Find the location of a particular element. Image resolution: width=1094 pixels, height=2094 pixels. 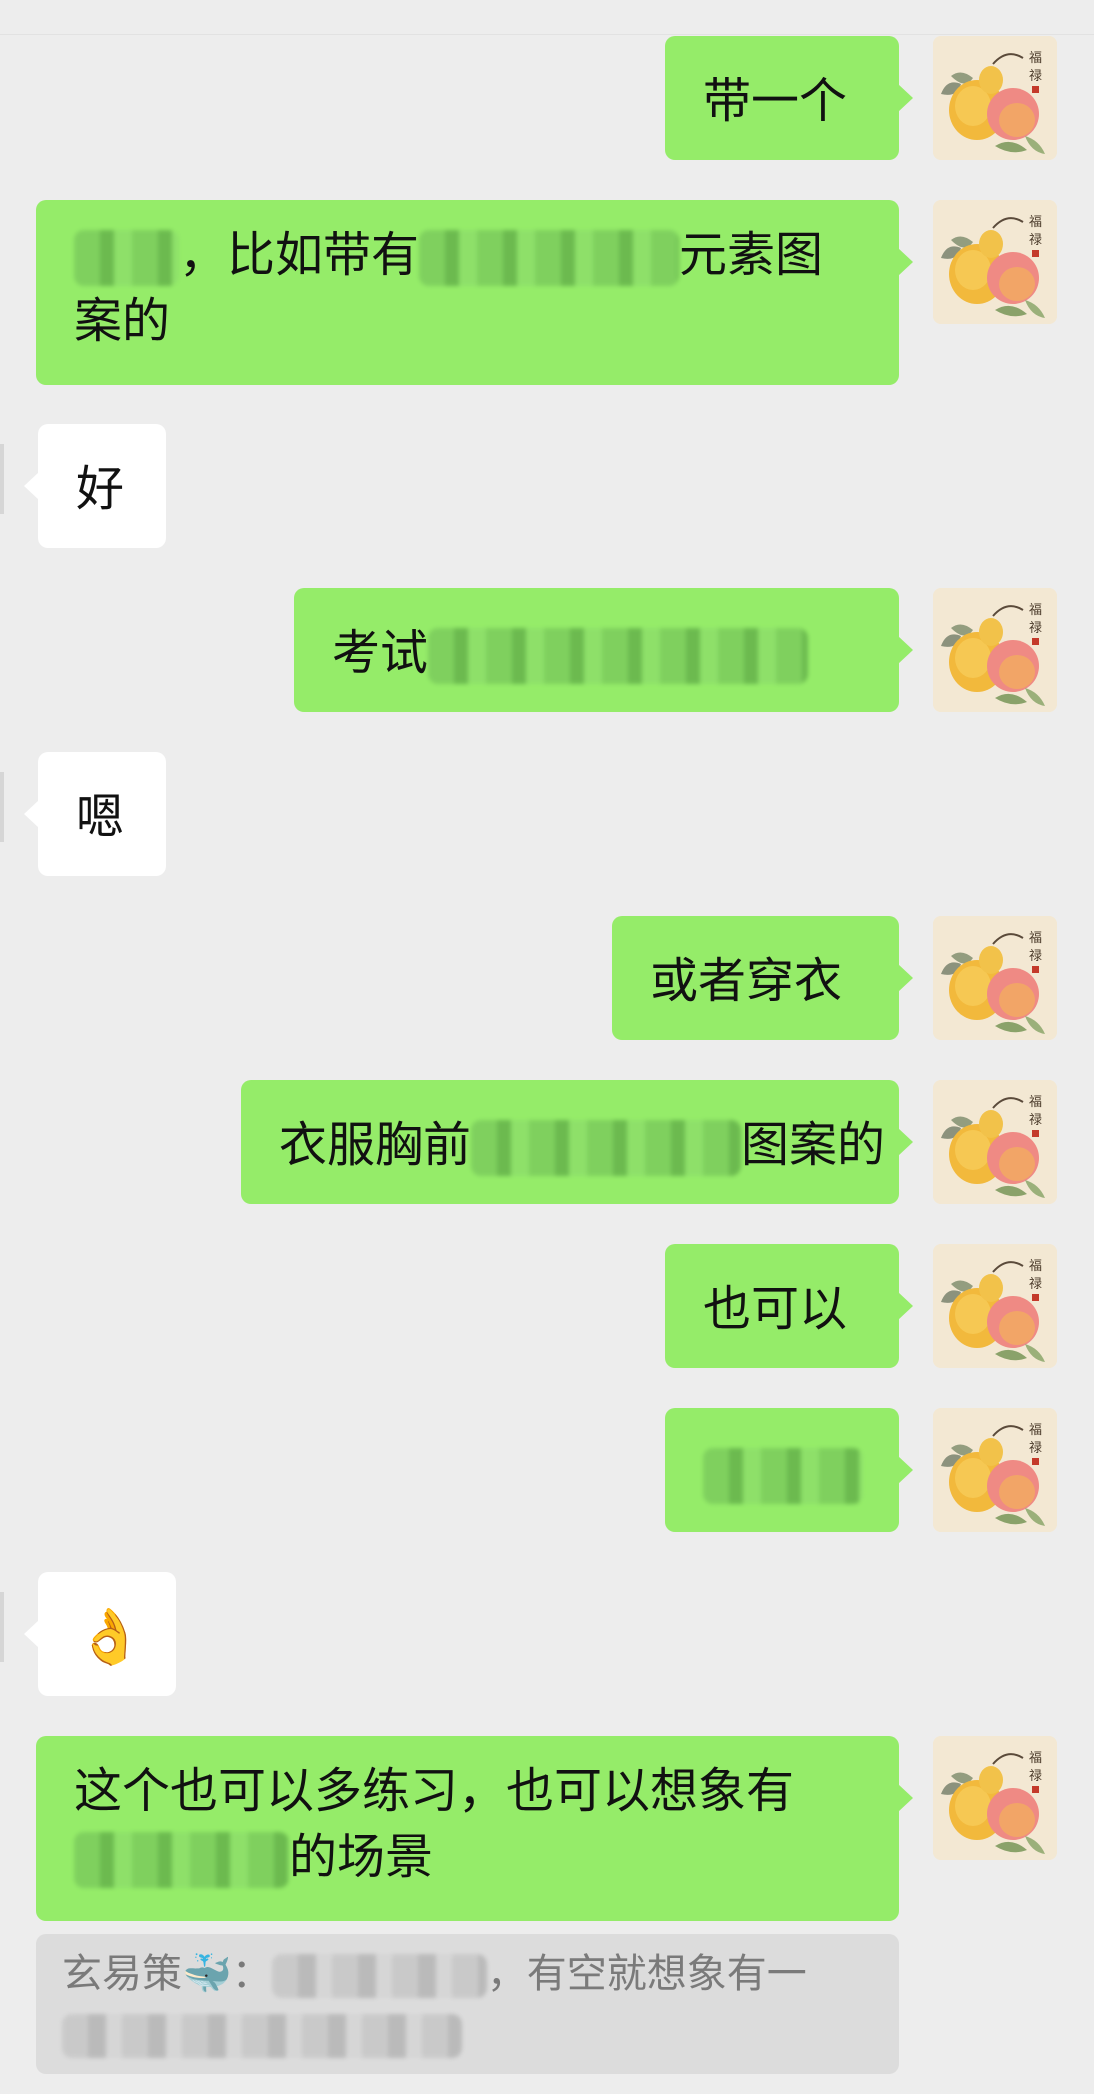

message-text: 这个也可以多练习，也可以想象有 is located at coordinates (434, 1791).